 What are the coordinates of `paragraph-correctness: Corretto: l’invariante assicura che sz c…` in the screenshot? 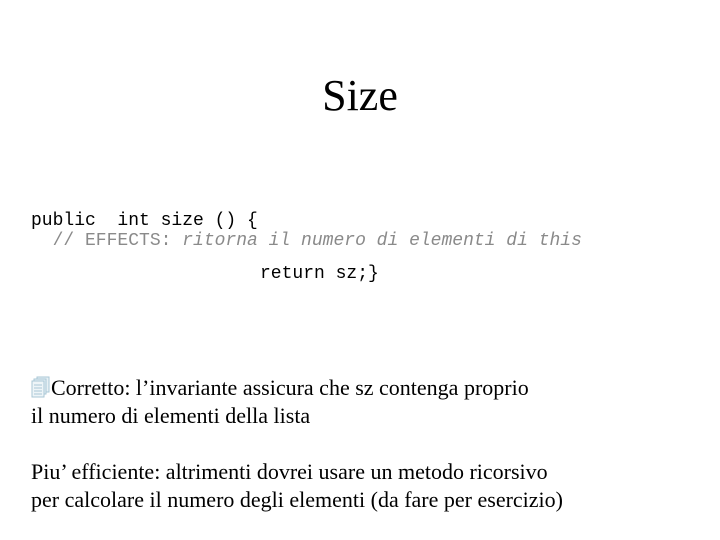 It's located at (280, 402).